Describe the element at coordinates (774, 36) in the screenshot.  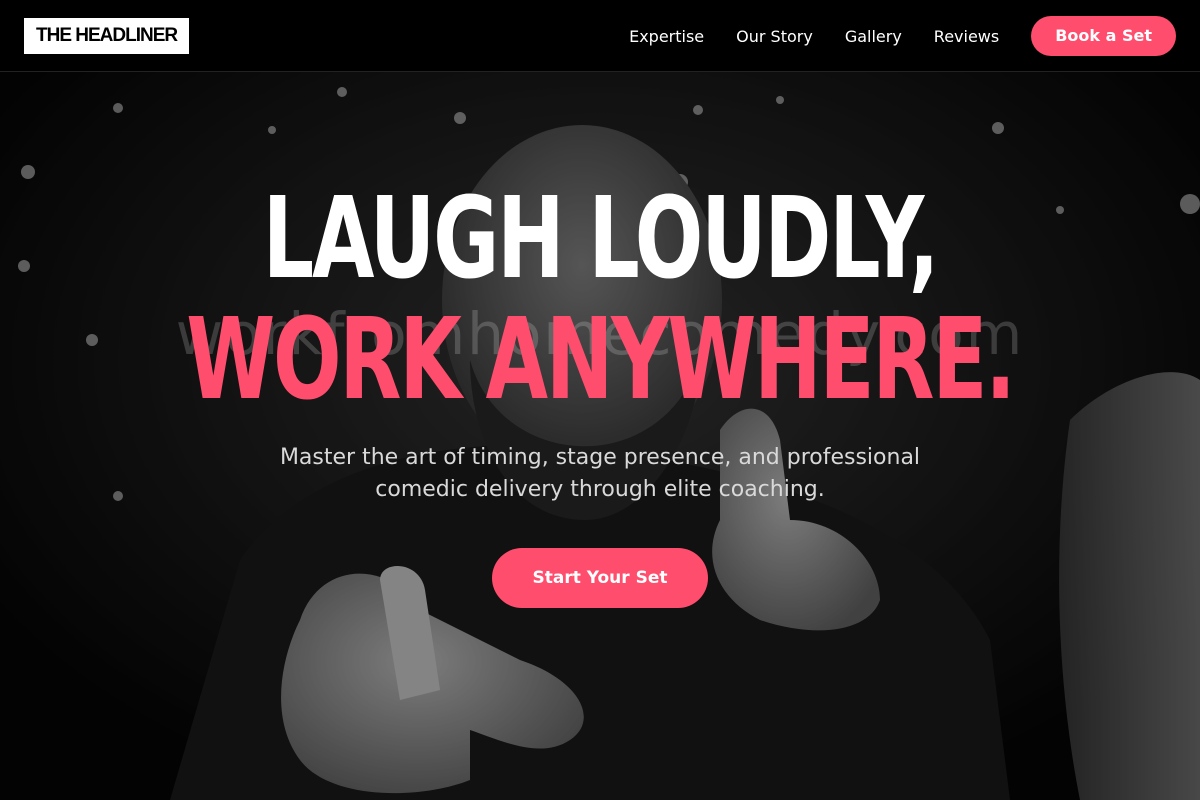
I see `nav-link-our-story: Our Story` at that location.